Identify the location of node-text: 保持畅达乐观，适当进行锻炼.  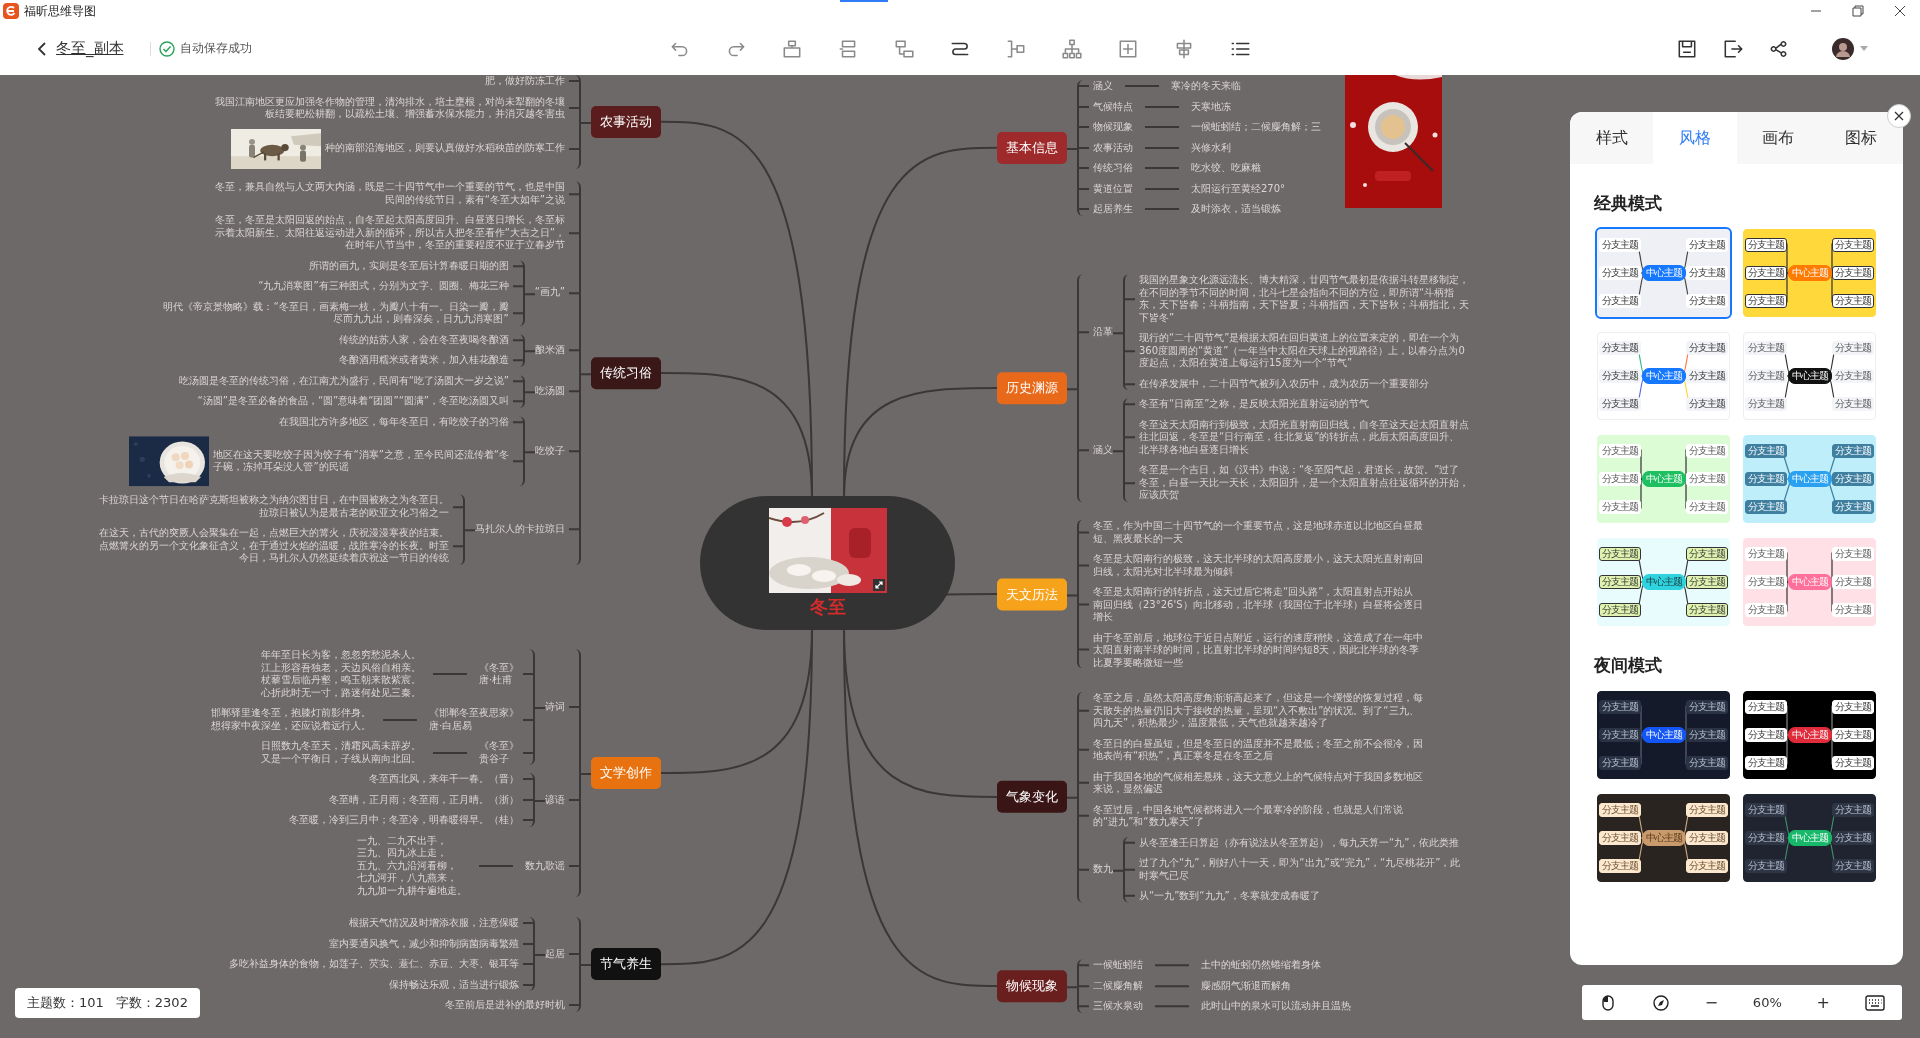
(454, 984).